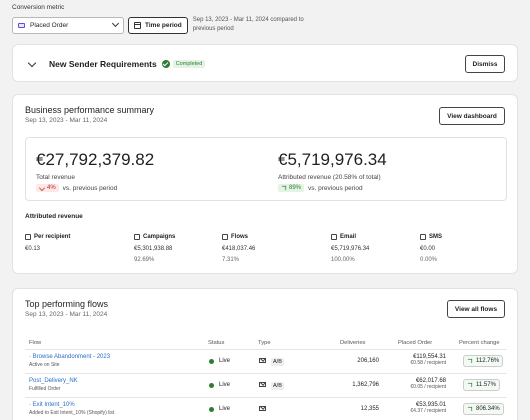  What do you see at coordinates (428, 387) in the screenshot?
I see `per-recipient-value: €0.05 / recipient` at bounding box center [428, 387].